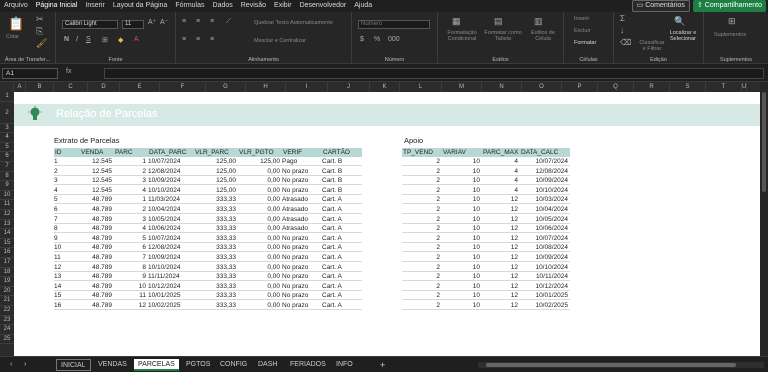 This screenshot has width=768, height=372. I want to click on extrato-cell: 7, so click(66, 219).